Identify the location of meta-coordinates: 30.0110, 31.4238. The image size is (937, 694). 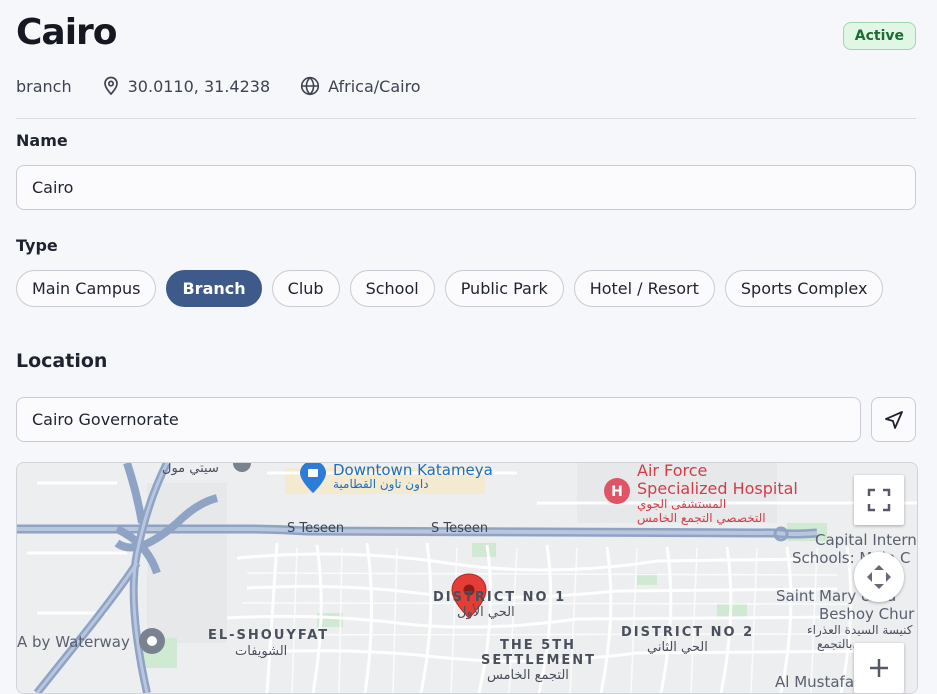
(186, 86).